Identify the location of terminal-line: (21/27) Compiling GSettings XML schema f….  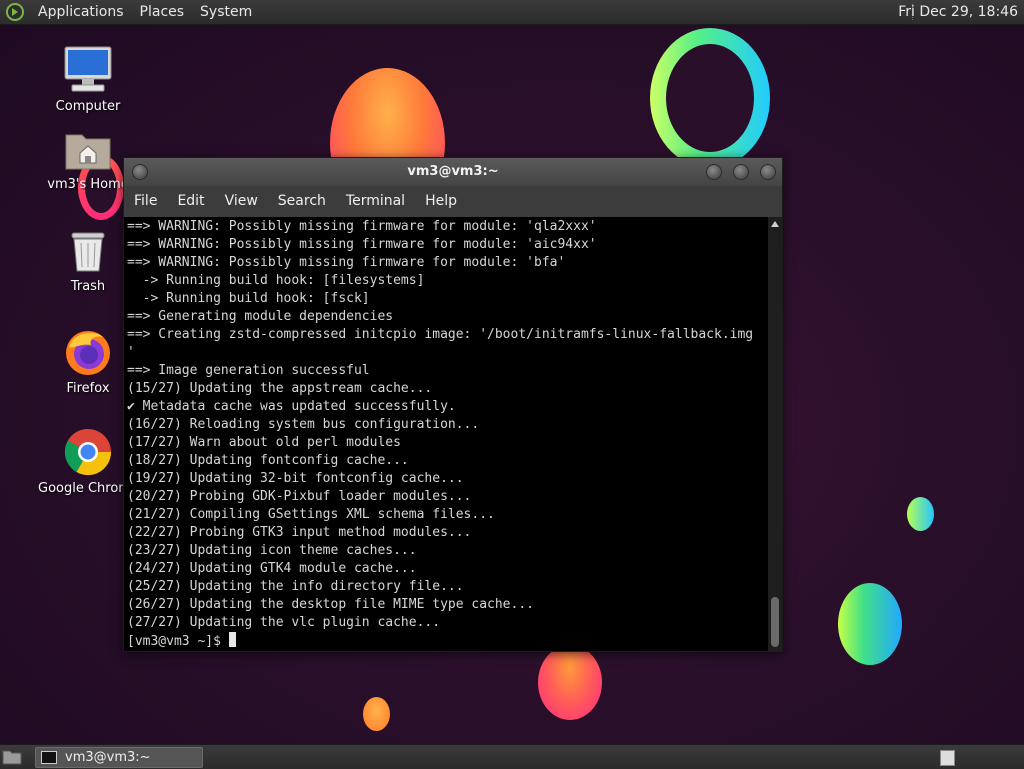
(311, 514).